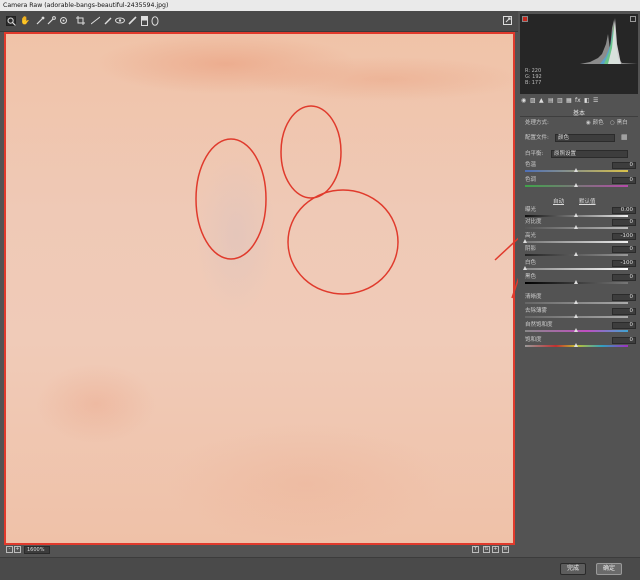 The height and width of the screenshot is (580, 640). I want to click on hsl-tab-icon: ▤, so click(551, 101).